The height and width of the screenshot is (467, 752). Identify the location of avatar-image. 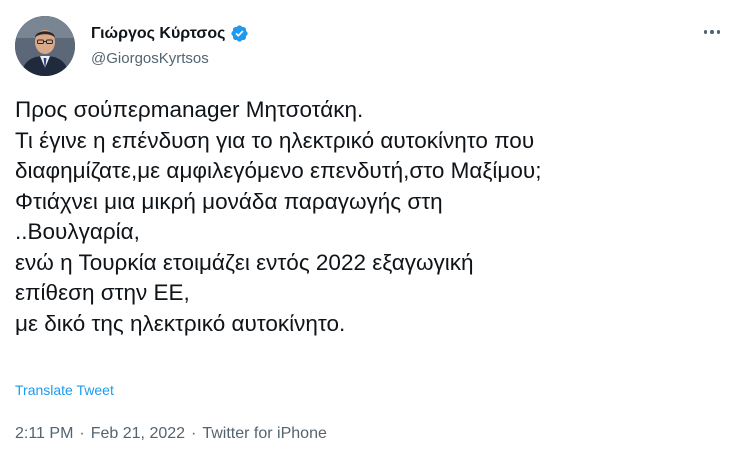
(45, 46).